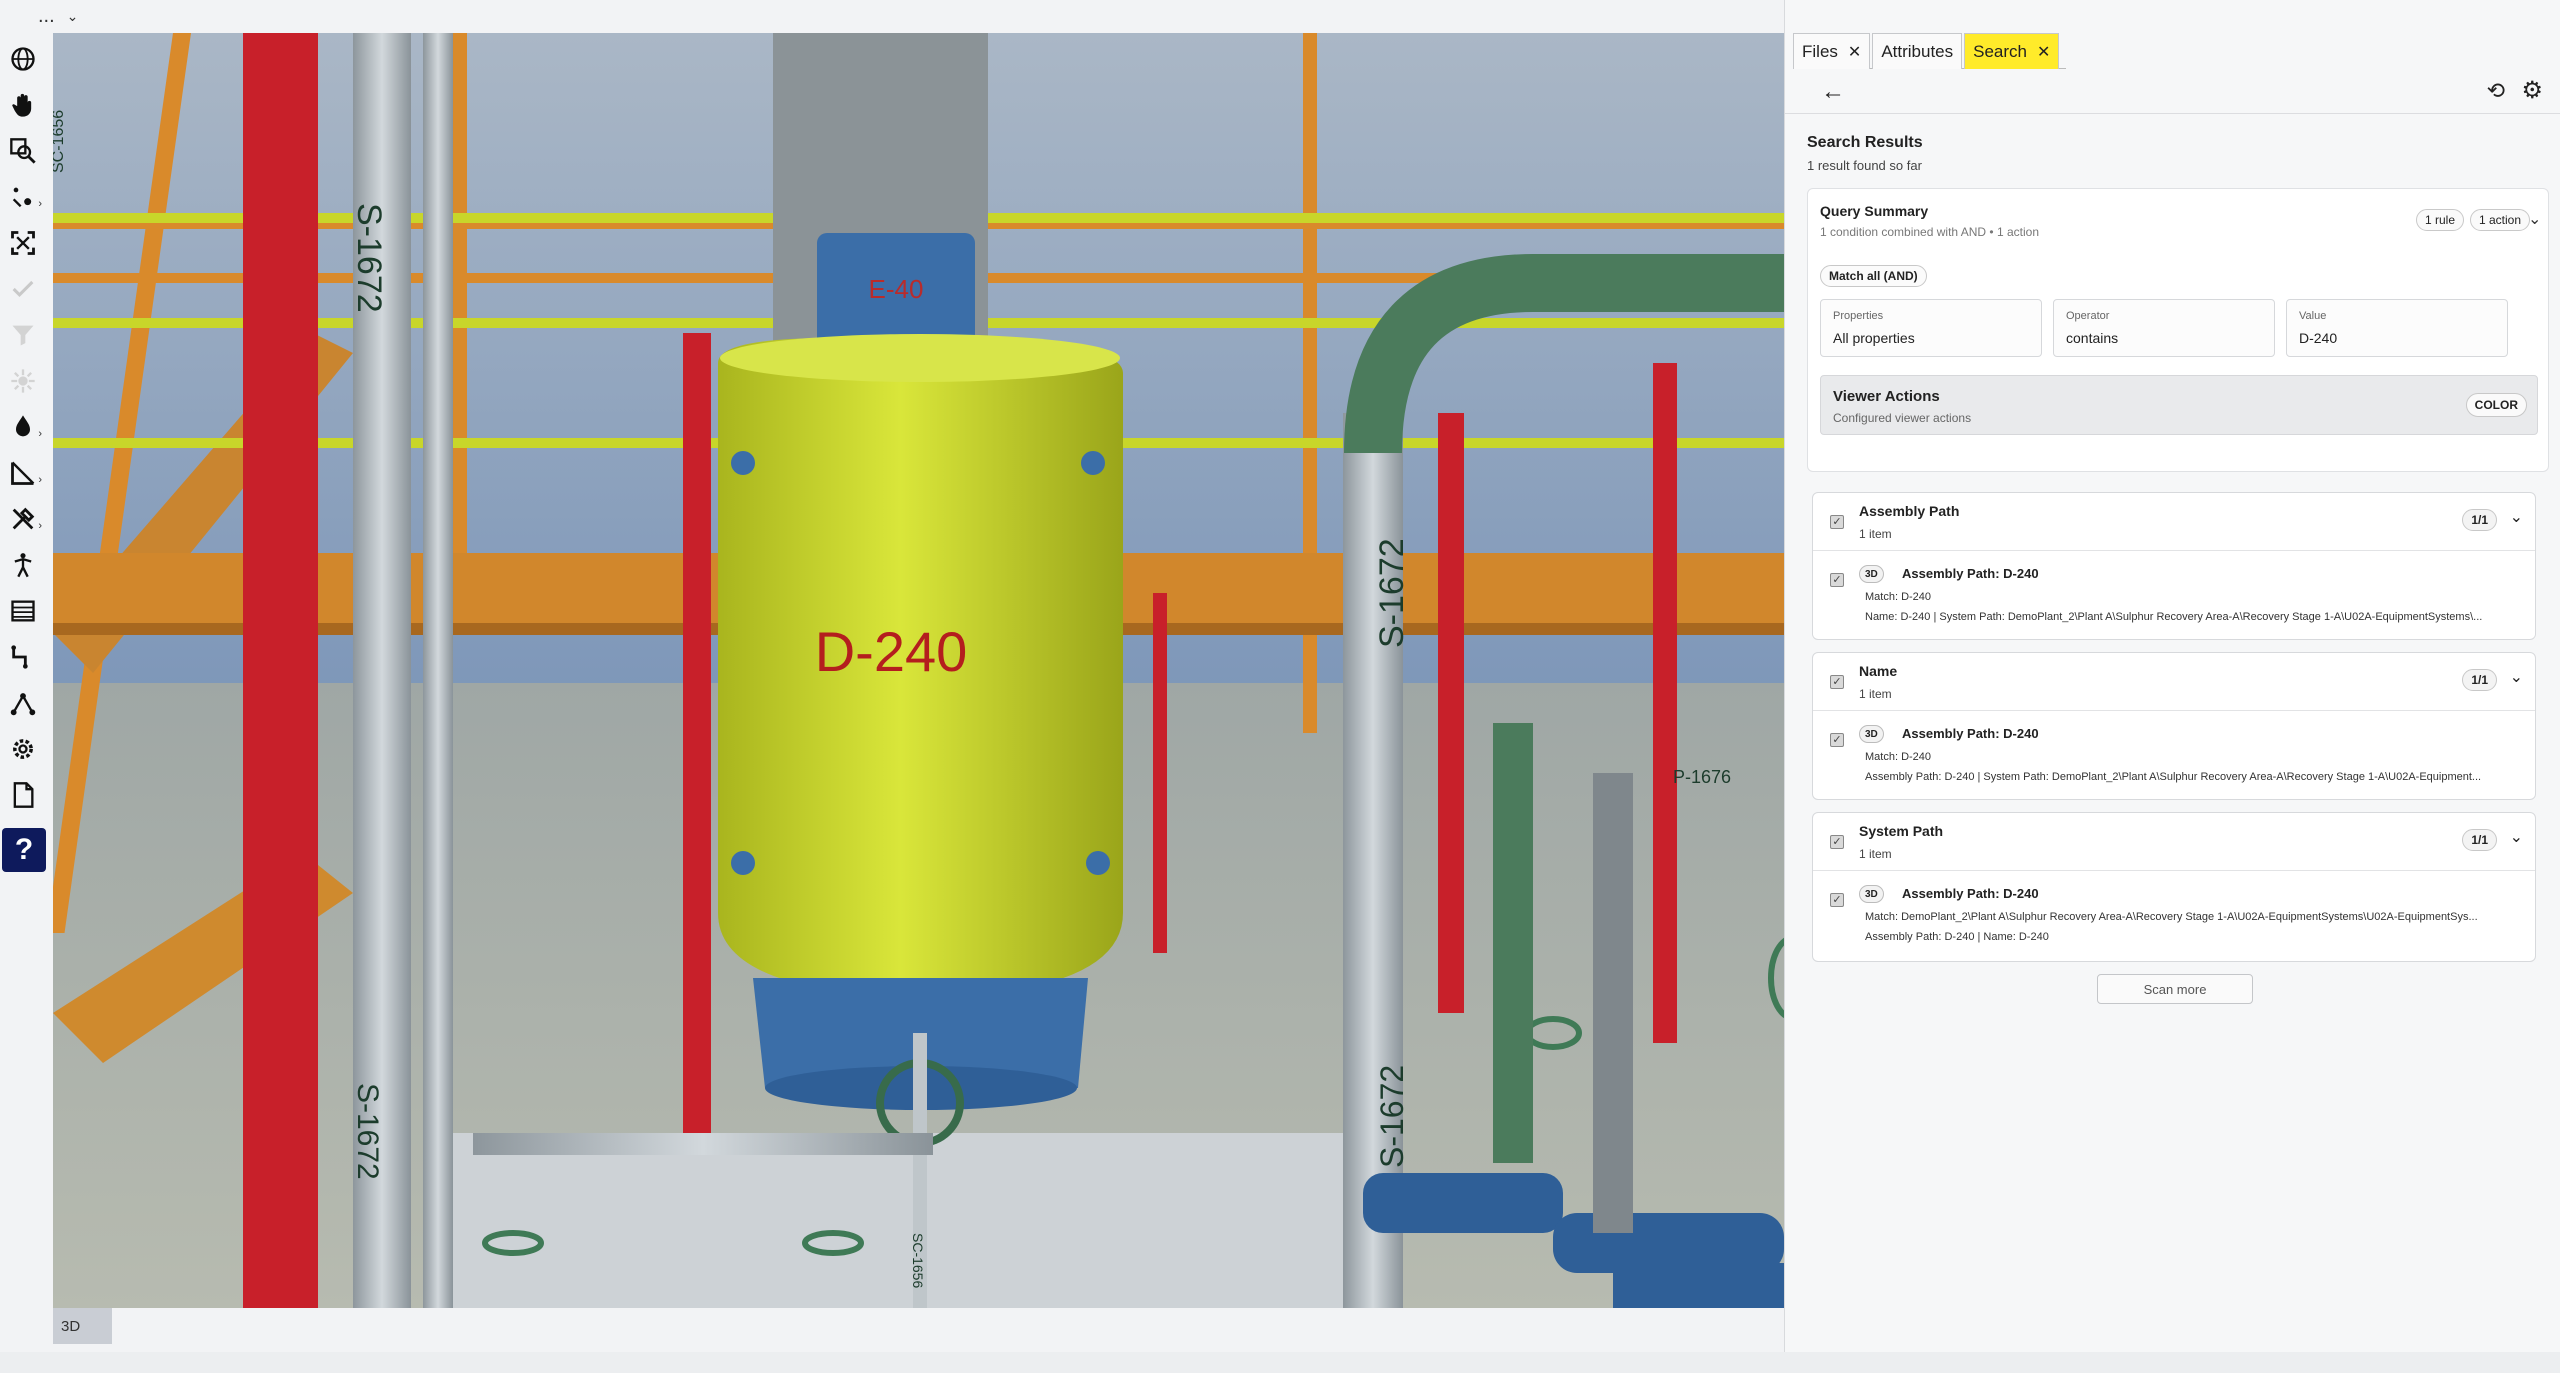  I want to click on group-header: ✓ Name 1 item 1/1 ⌄, so click(2174, 682).